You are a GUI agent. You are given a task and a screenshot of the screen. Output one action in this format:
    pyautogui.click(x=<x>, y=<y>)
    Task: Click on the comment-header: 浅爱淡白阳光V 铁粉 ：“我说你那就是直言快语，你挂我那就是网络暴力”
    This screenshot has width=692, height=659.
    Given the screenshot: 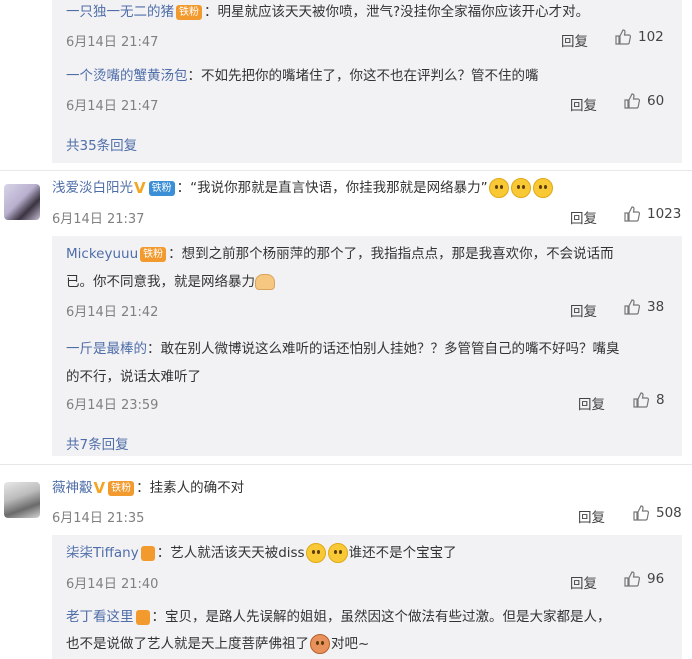 What is the action you would take?
    pyautogui.click(x=303, y=188)
    